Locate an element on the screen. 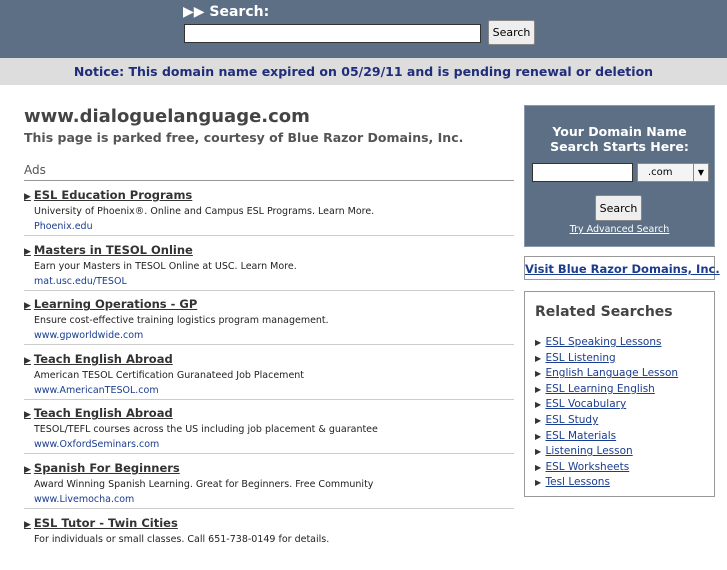  top-search-button: Search is located at coordinates (511, 32).